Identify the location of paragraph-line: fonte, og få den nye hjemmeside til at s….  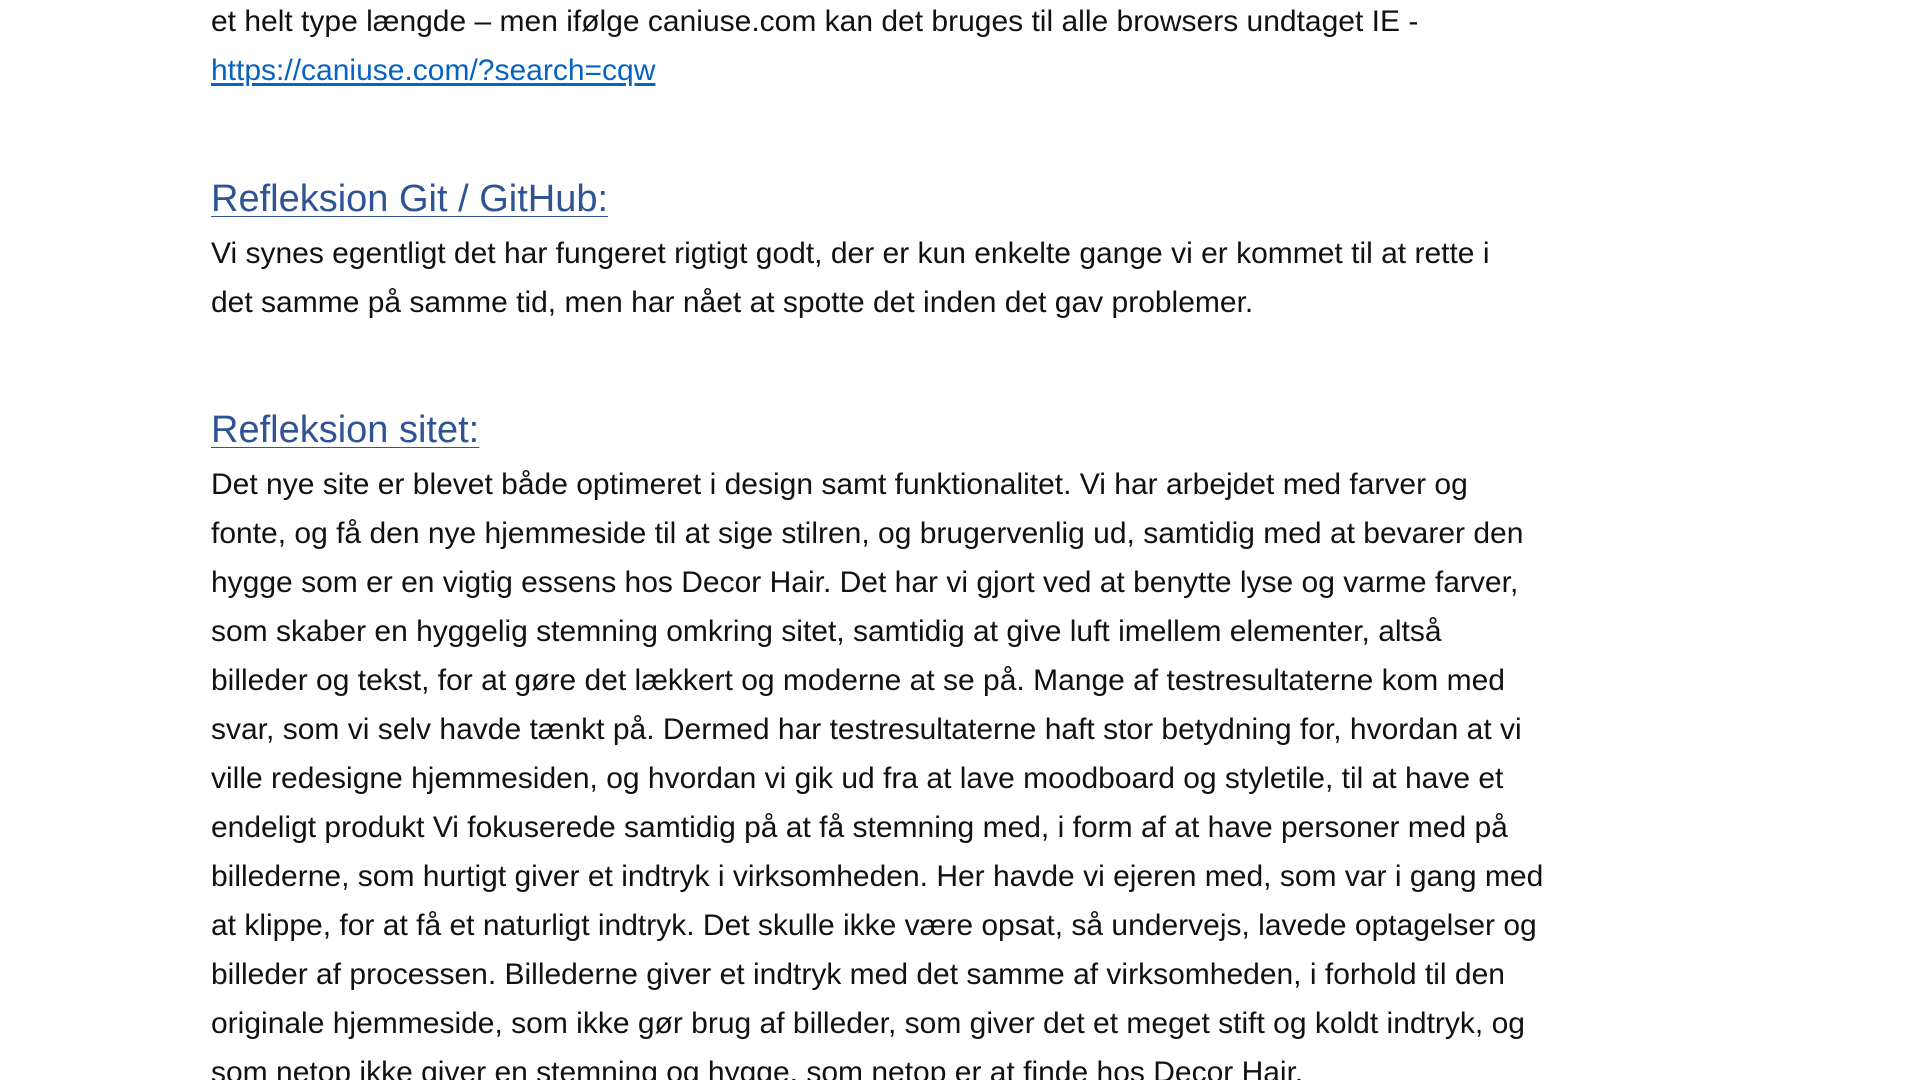
(867, 533).